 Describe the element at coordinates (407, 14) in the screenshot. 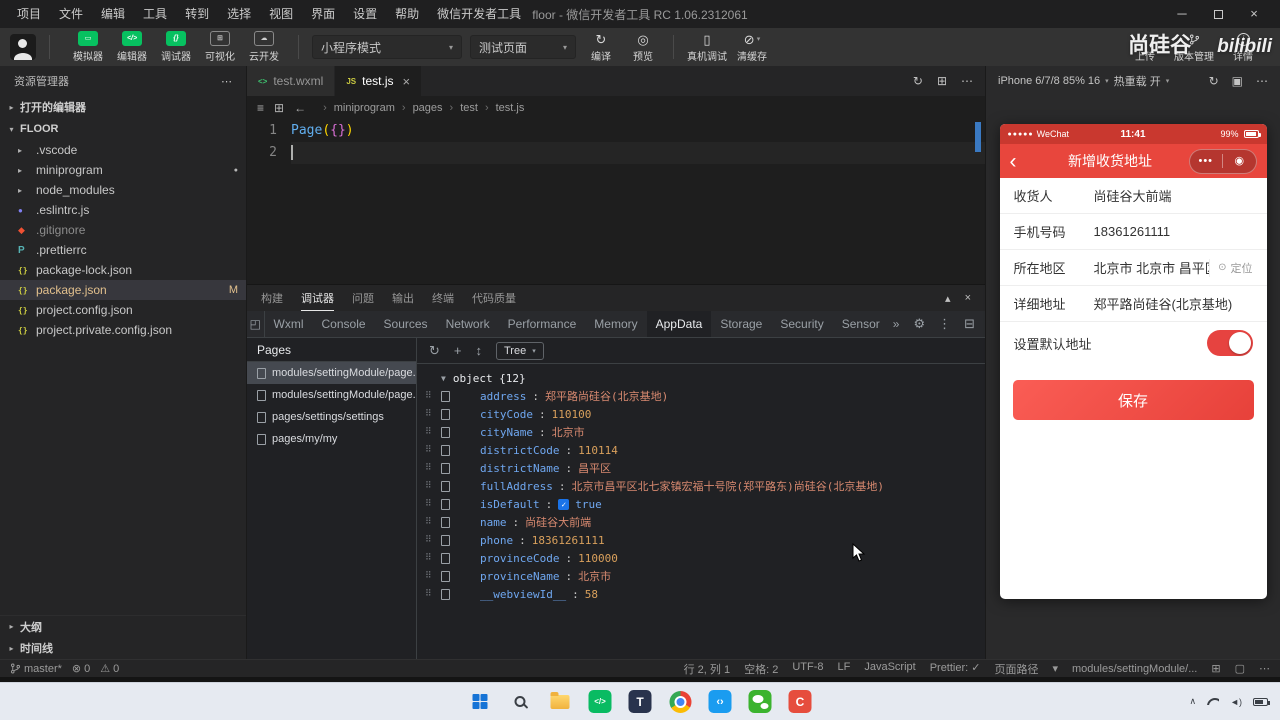

I see `menu-item: 帮助` at that location.